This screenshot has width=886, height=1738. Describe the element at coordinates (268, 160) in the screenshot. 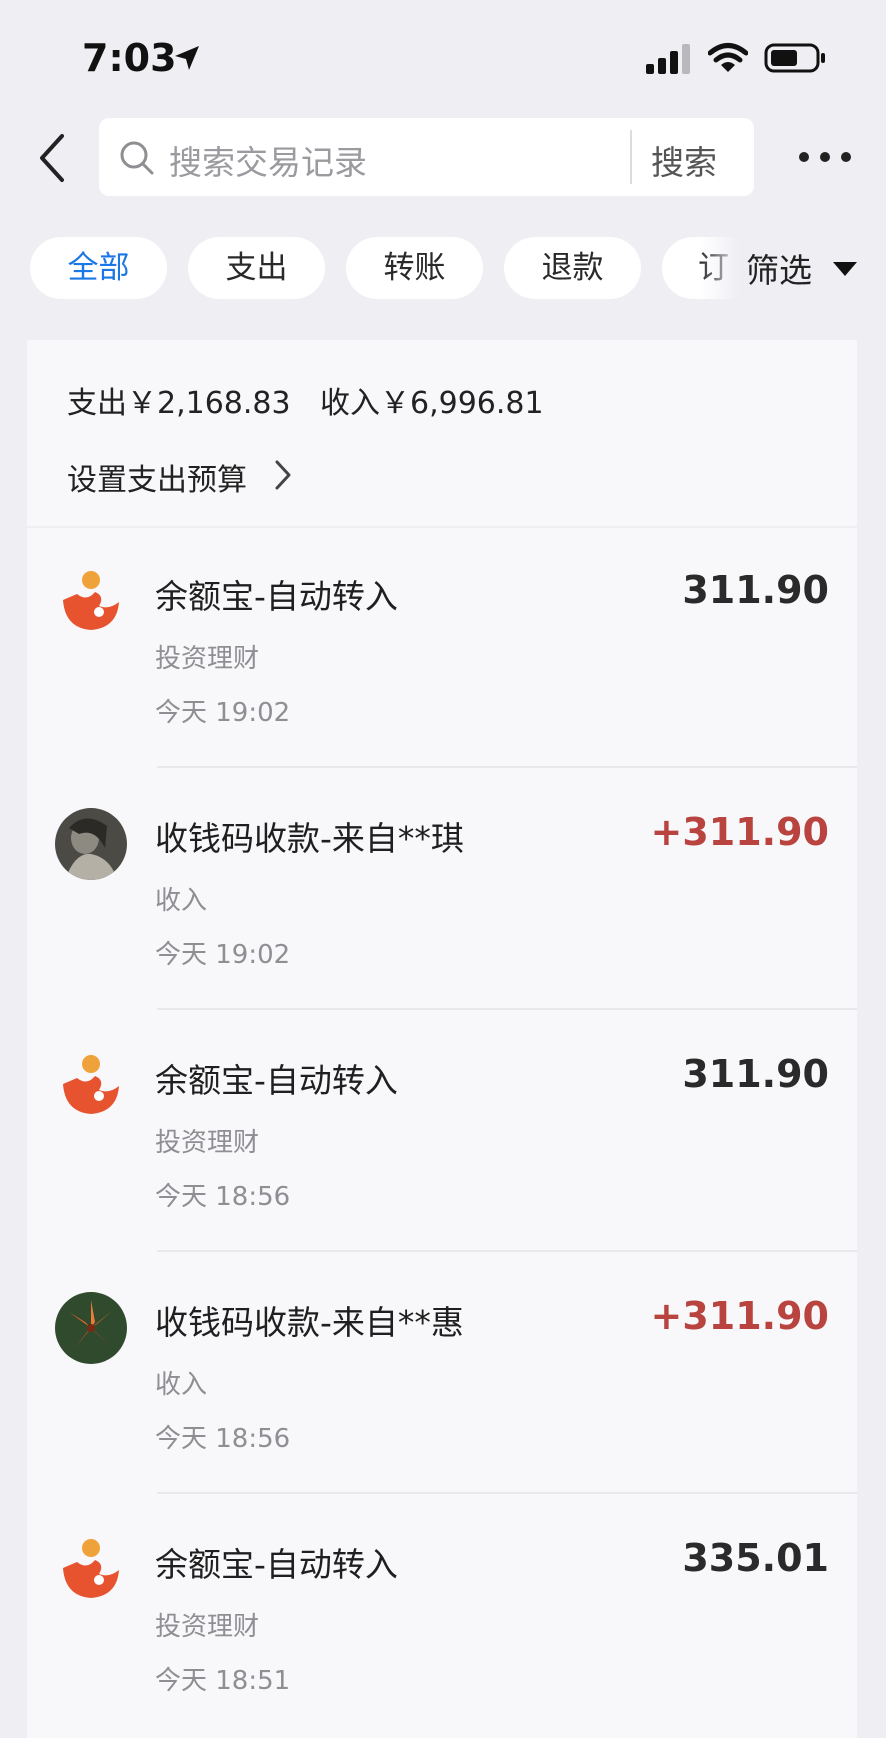

I see `search-input: 搜索交易记录` at that location.